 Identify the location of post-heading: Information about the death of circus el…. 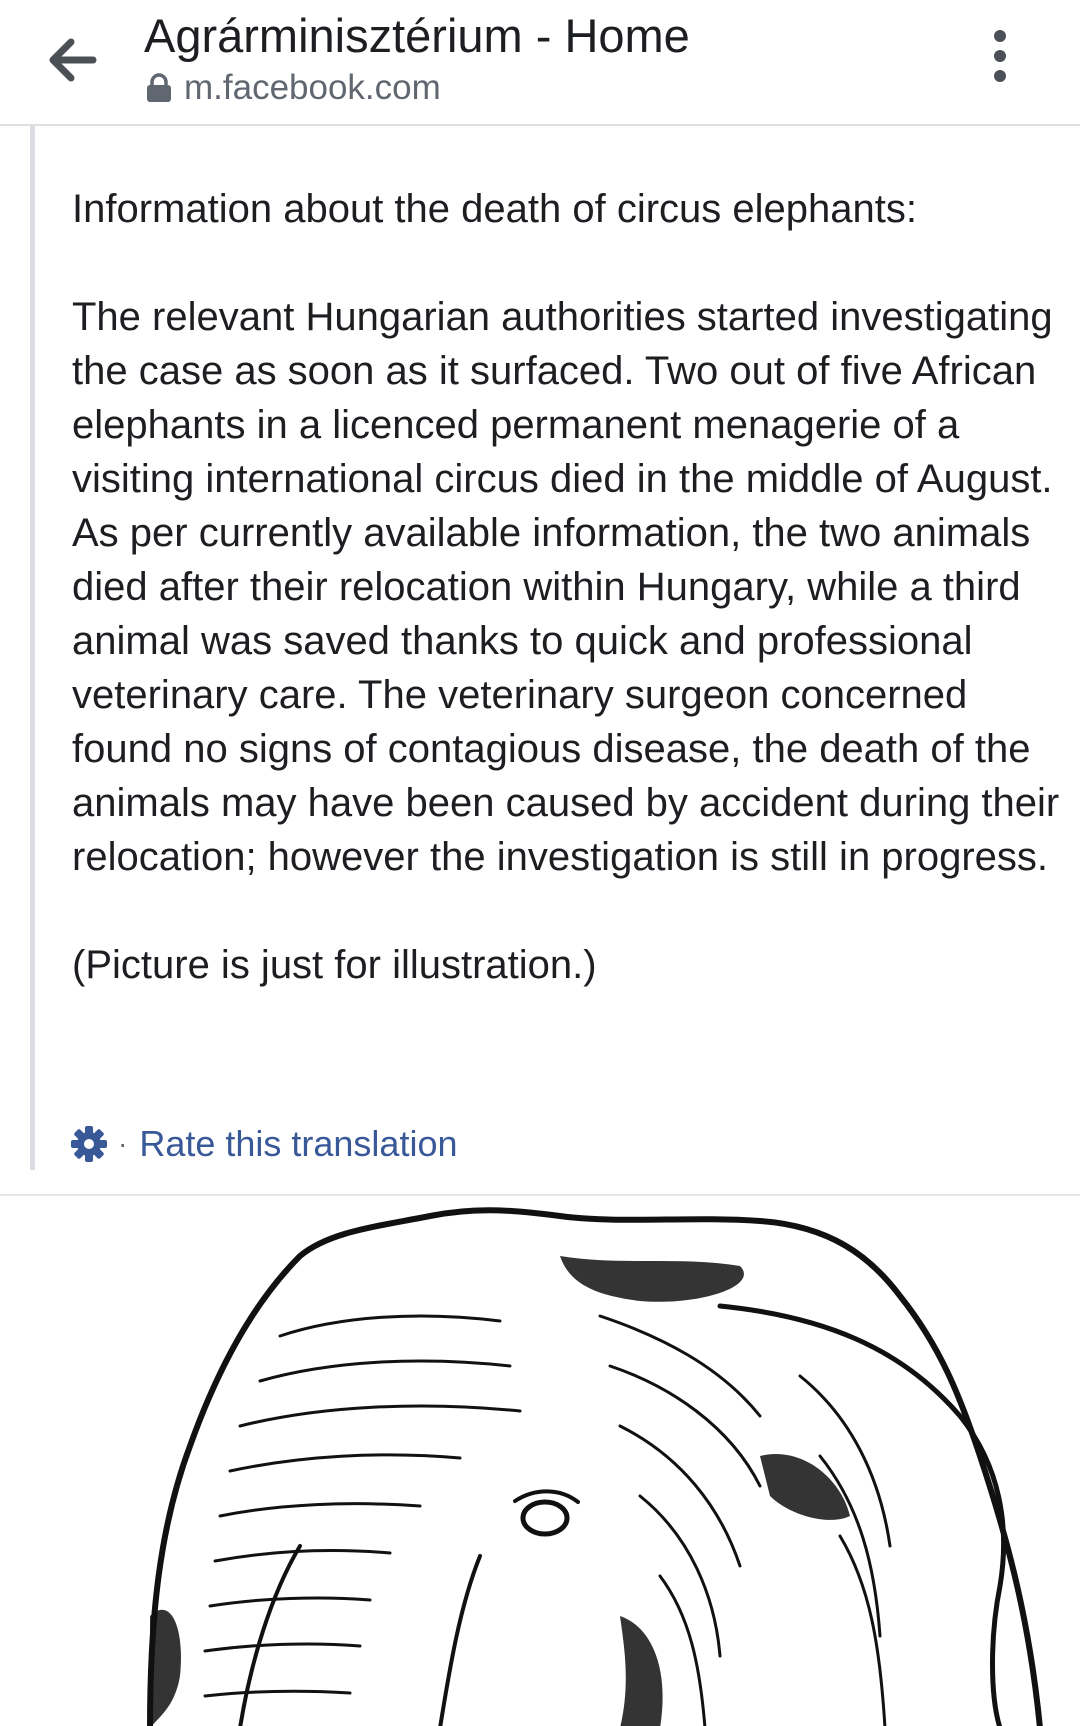
(494, 209).